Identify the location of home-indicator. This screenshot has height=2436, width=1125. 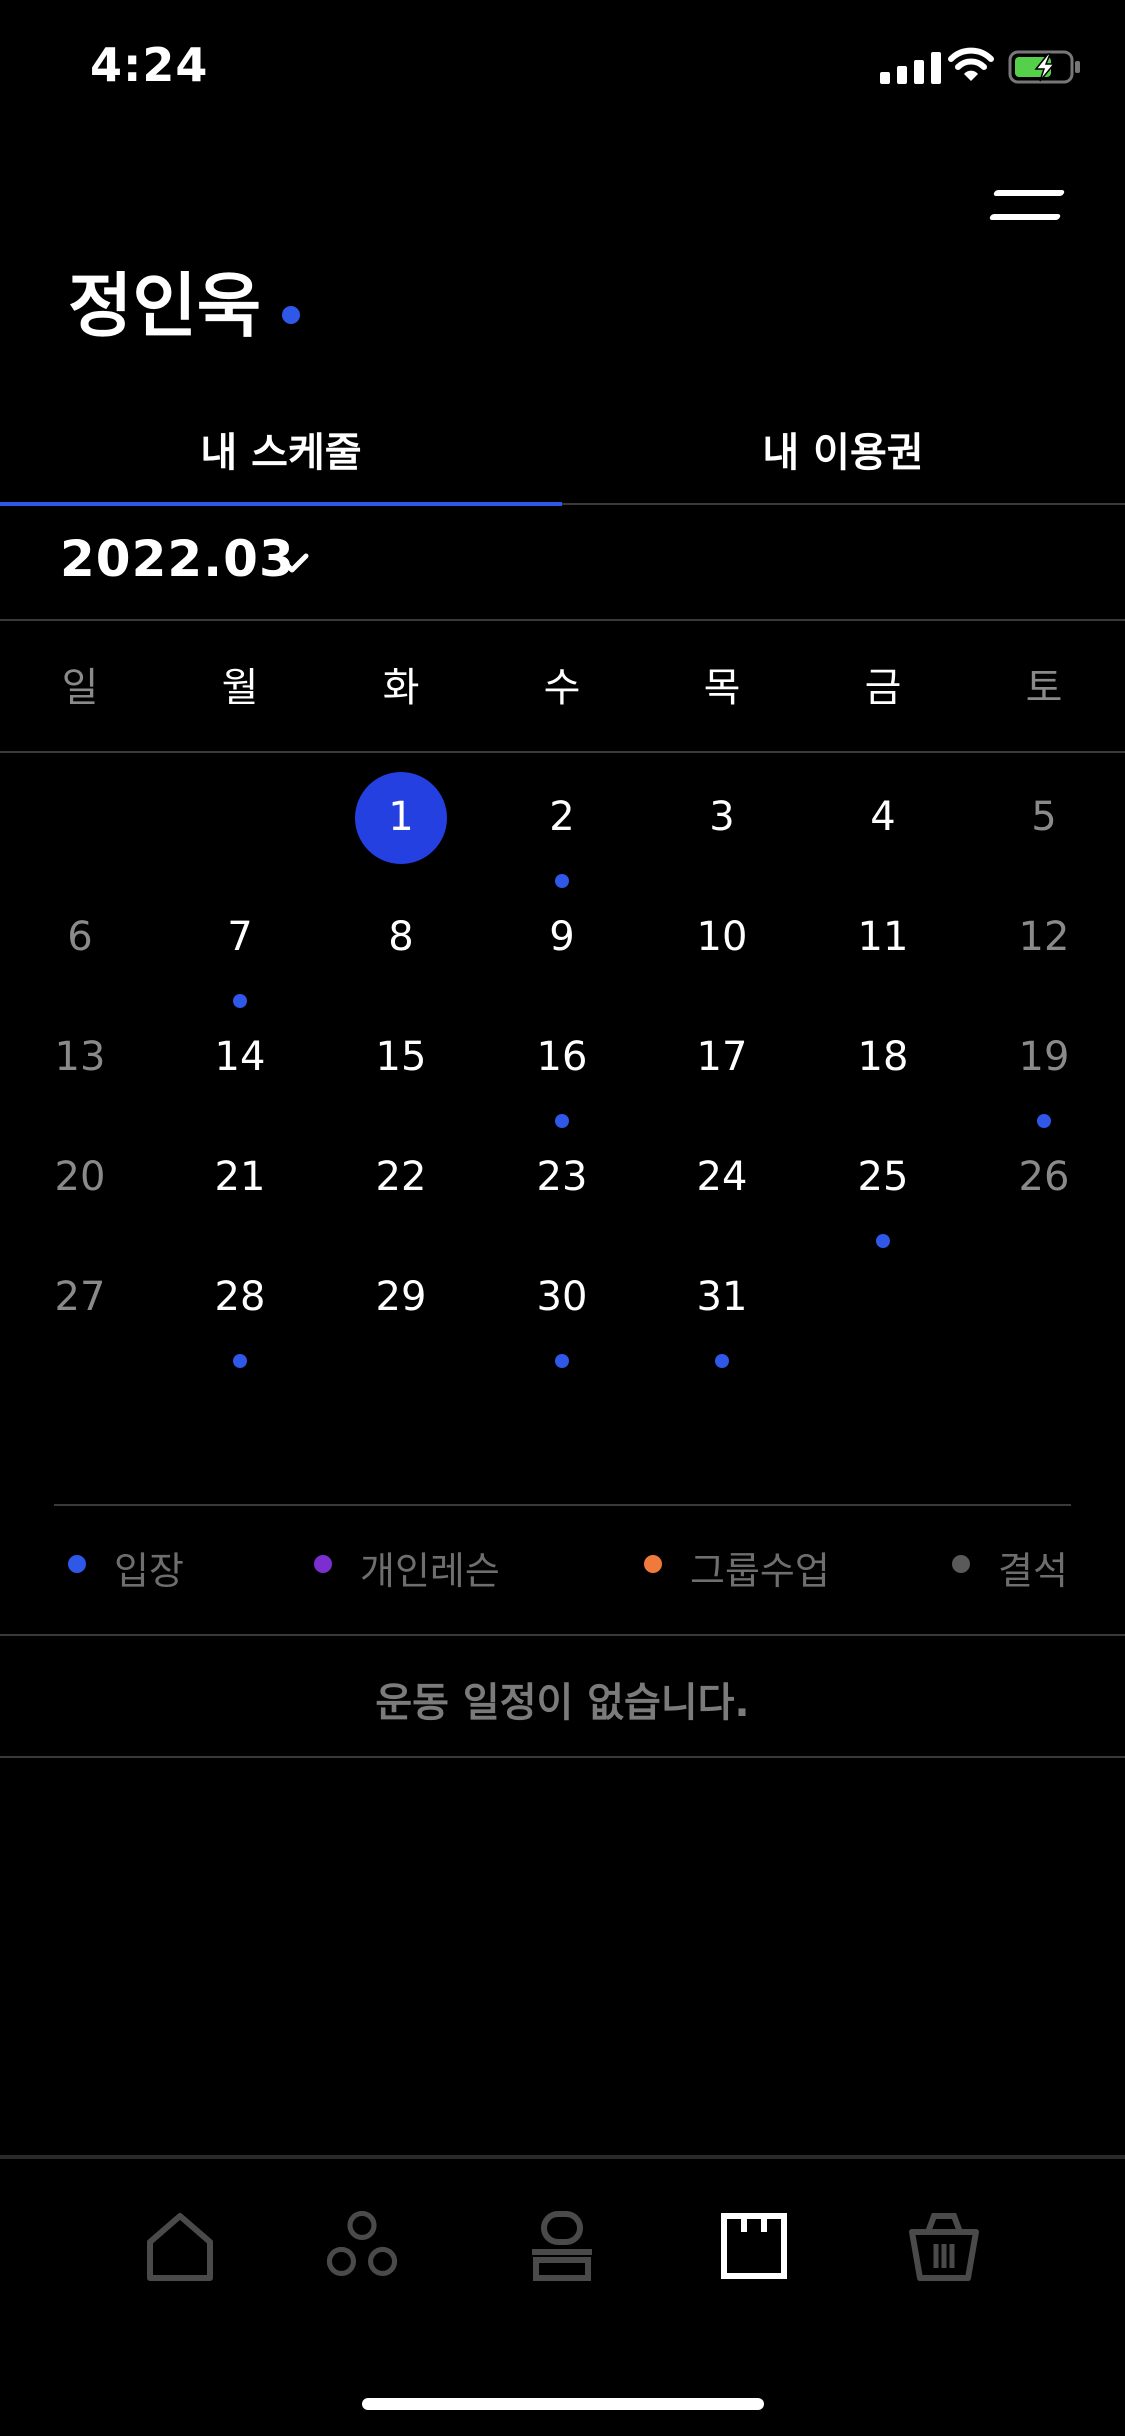
(563, 2404).